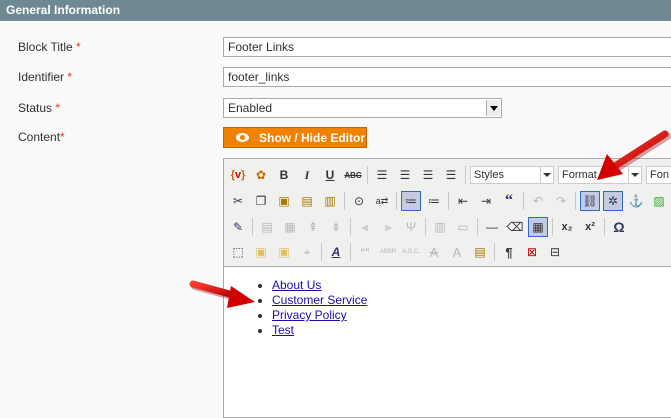 The image size is (671, 418). I want to click on insert-row-after-icon: ⇟, so click(336, 227).